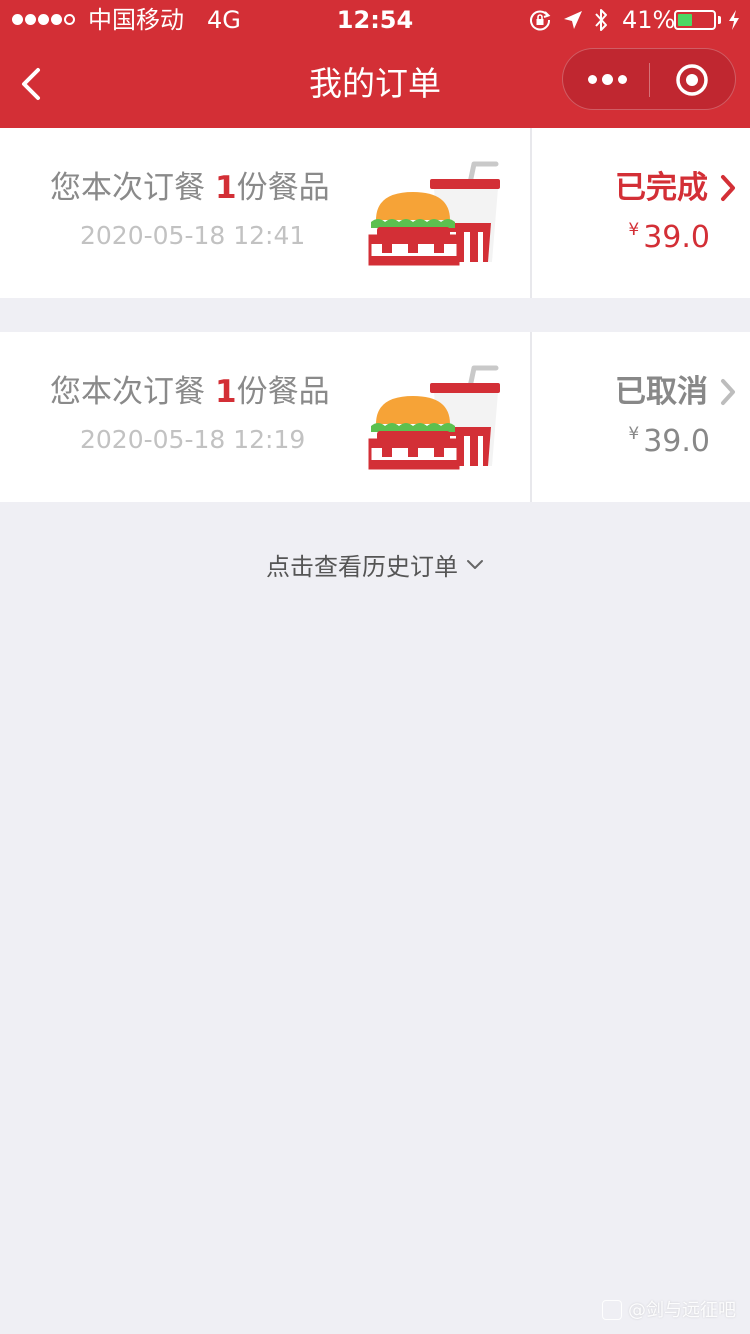  Describe the element at coordinates (193, 235) in the screenshot. I see `order-datetime: 2020-05-18 12:41` at that location.